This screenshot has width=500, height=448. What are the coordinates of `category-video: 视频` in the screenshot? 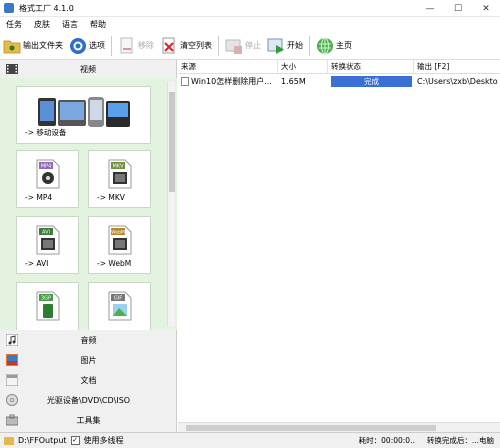 It's located at (88, 69).